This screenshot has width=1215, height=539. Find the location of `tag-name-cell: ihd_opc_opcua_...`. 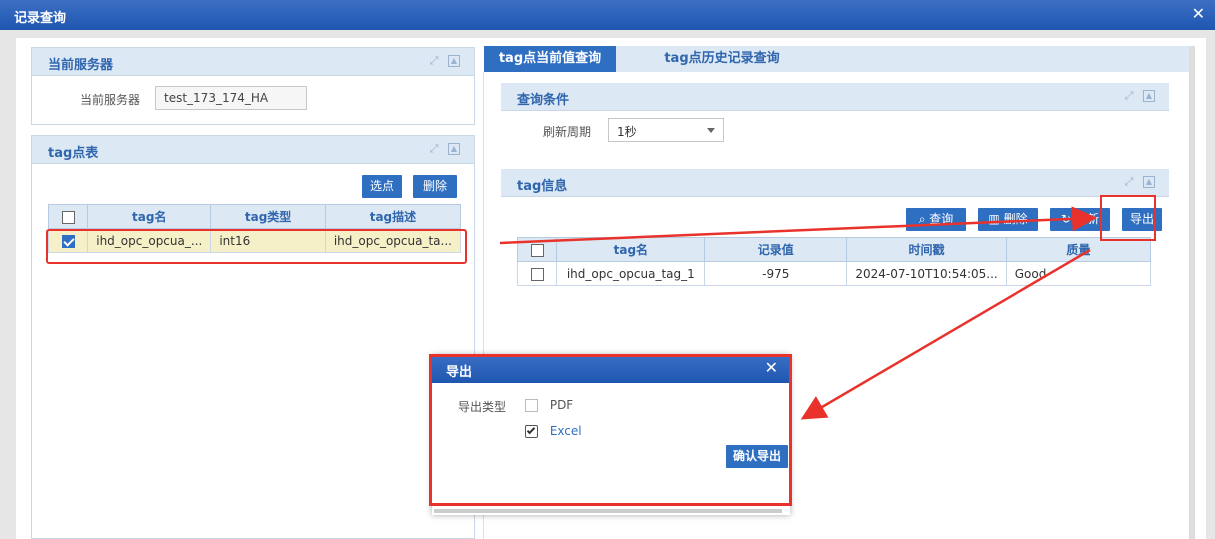

tag-name-cell: ihd_opc_opcua_... is located at coordinates (149, 240).